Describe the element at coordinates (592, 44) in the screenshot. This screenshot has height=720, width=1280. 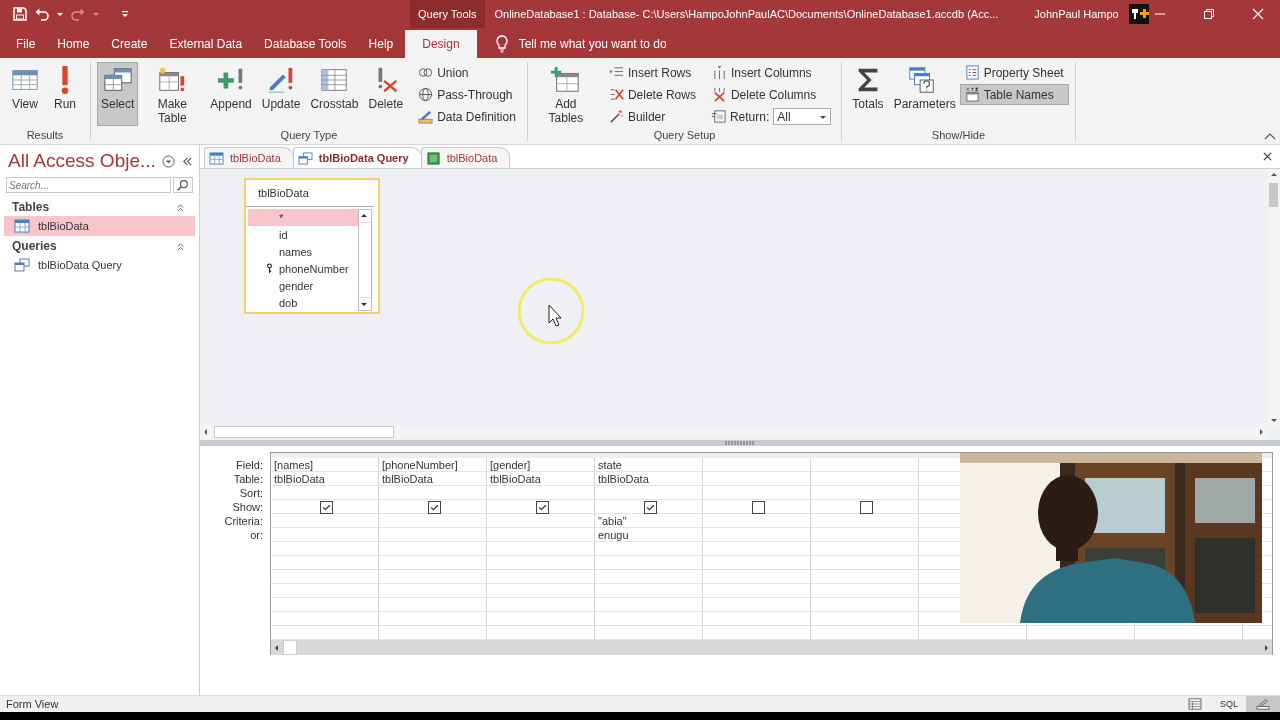
I see `tell-me-field: Tell me what you want to do` at that location.